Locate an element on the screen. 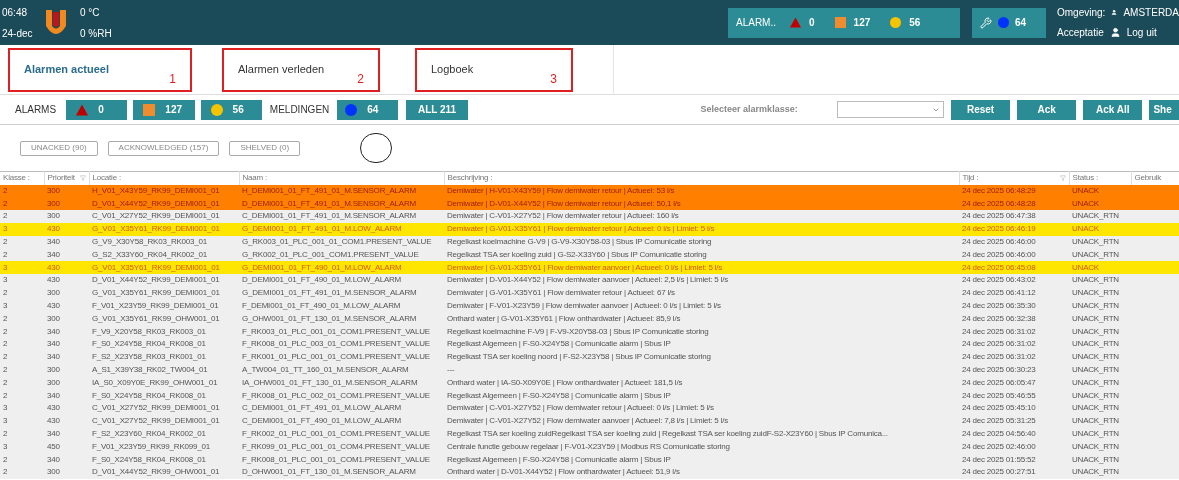 This screenshot has height=480, width=1179. table-cell: F_RK099_01_PLC_001_01_COM4.PRESENT_VALUE is located at coordinates (341, 447).